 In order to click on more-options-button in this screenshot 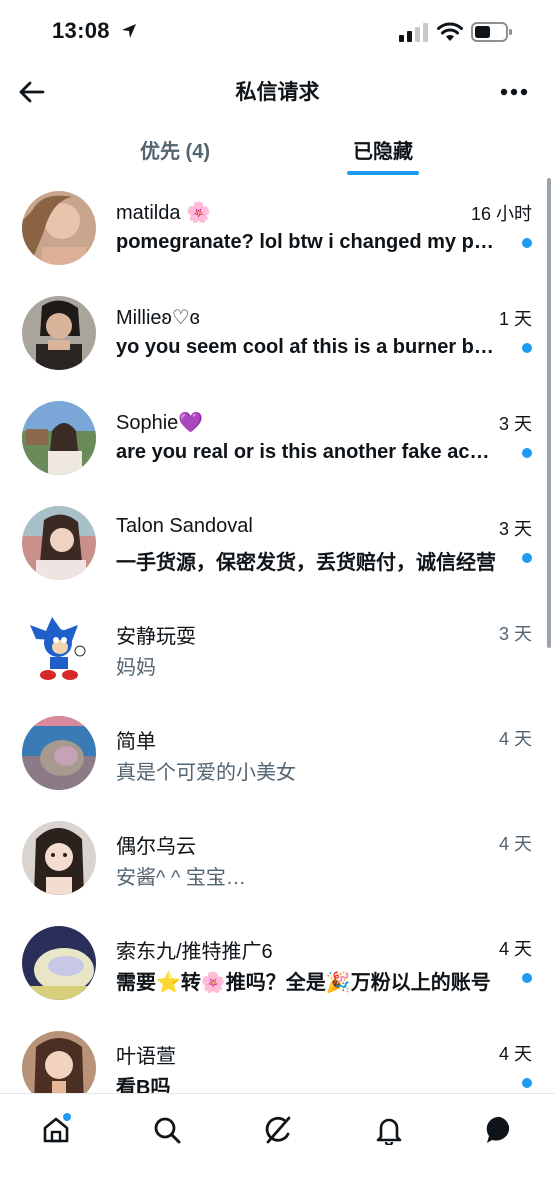, I will do `click(514, 92)`.